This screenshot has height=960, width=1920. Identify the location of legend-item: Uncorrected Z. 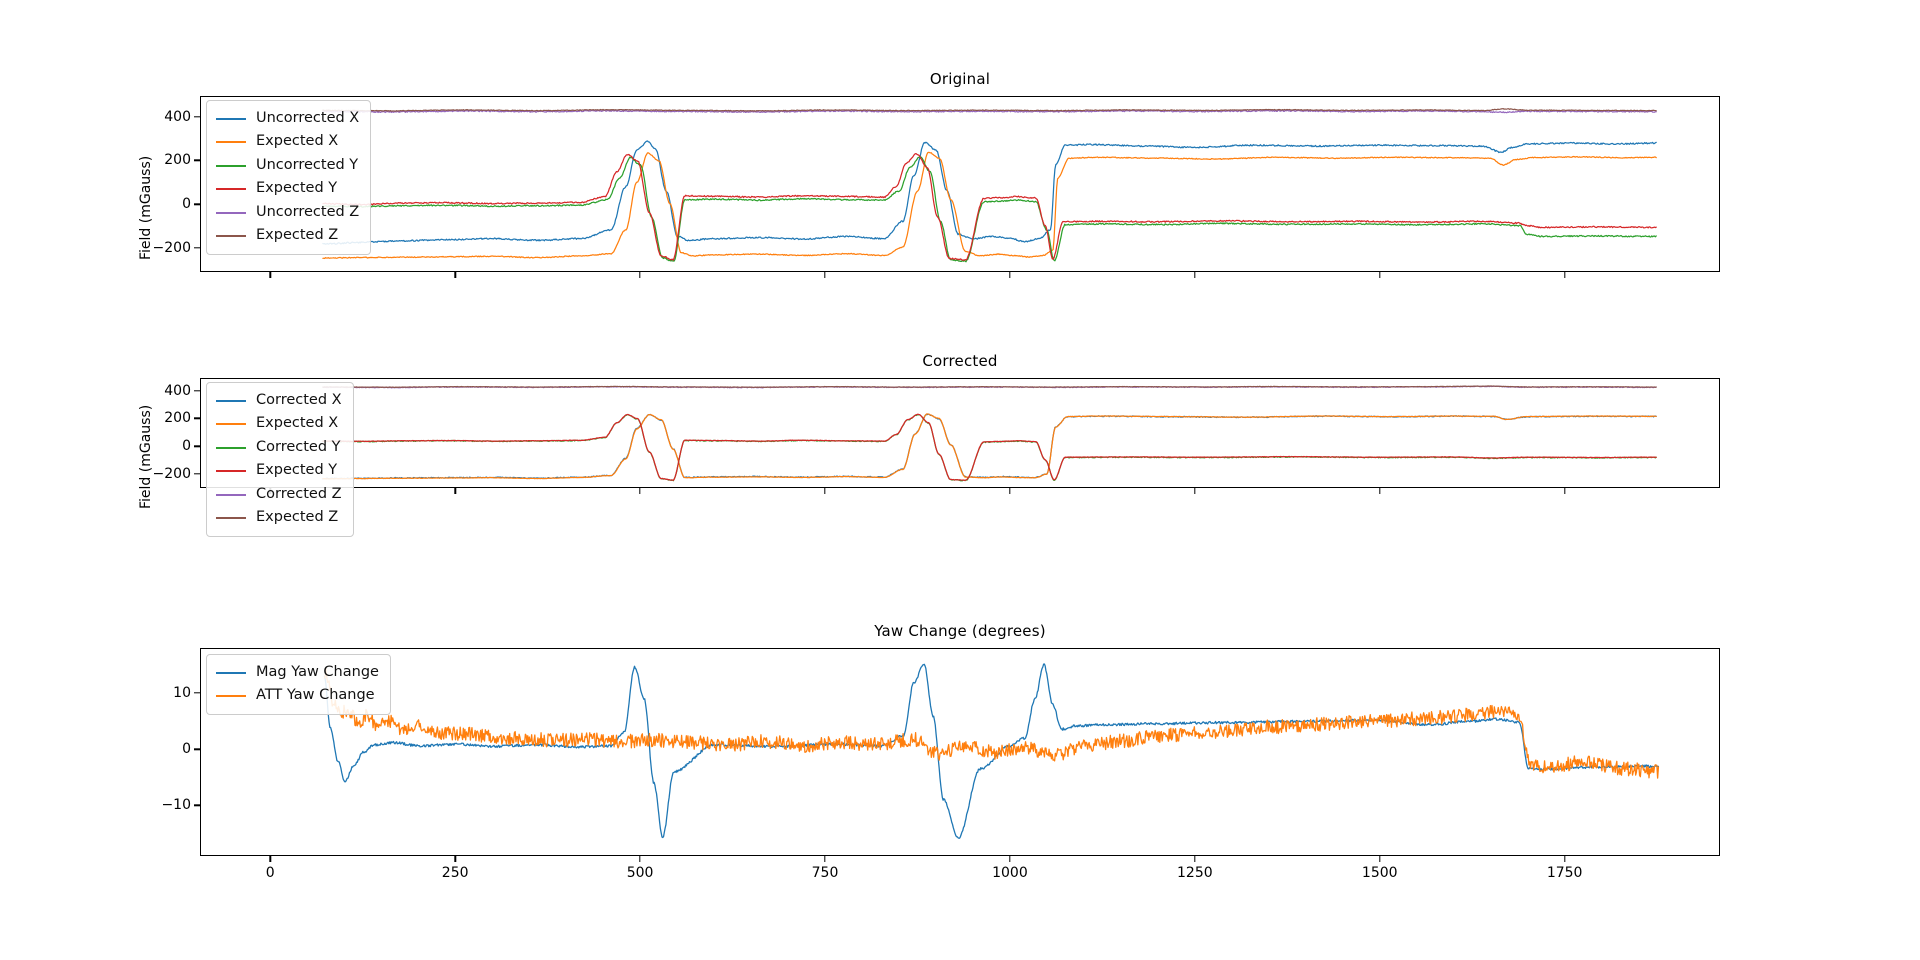
(287, 212).